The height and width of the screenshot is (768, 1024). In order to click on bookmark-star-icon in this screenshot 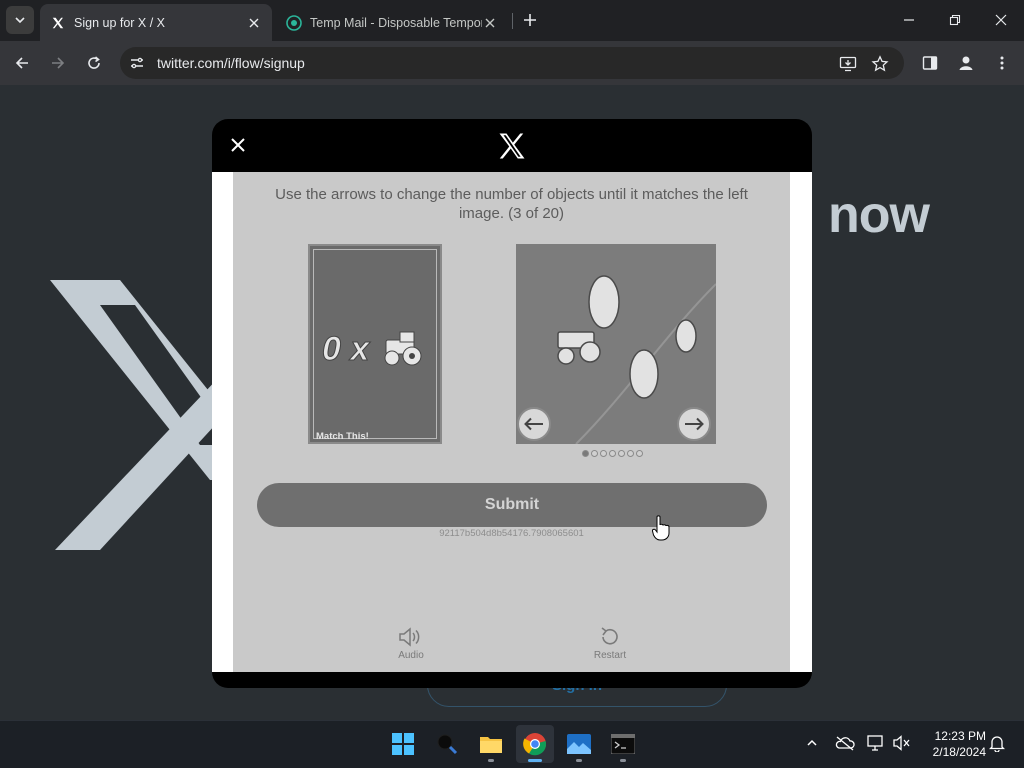, I will do `click(880, 64)`.